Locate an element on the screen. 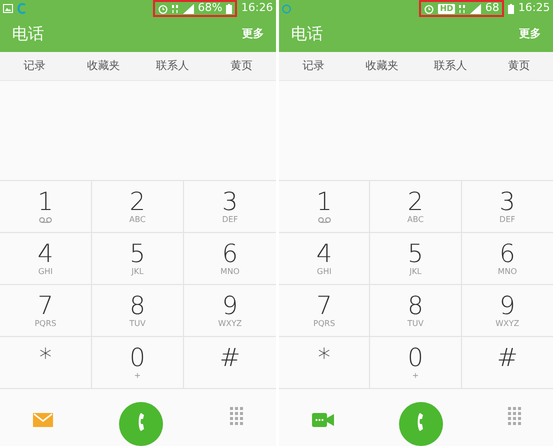  message-icon is located at coordinates (43, 420).